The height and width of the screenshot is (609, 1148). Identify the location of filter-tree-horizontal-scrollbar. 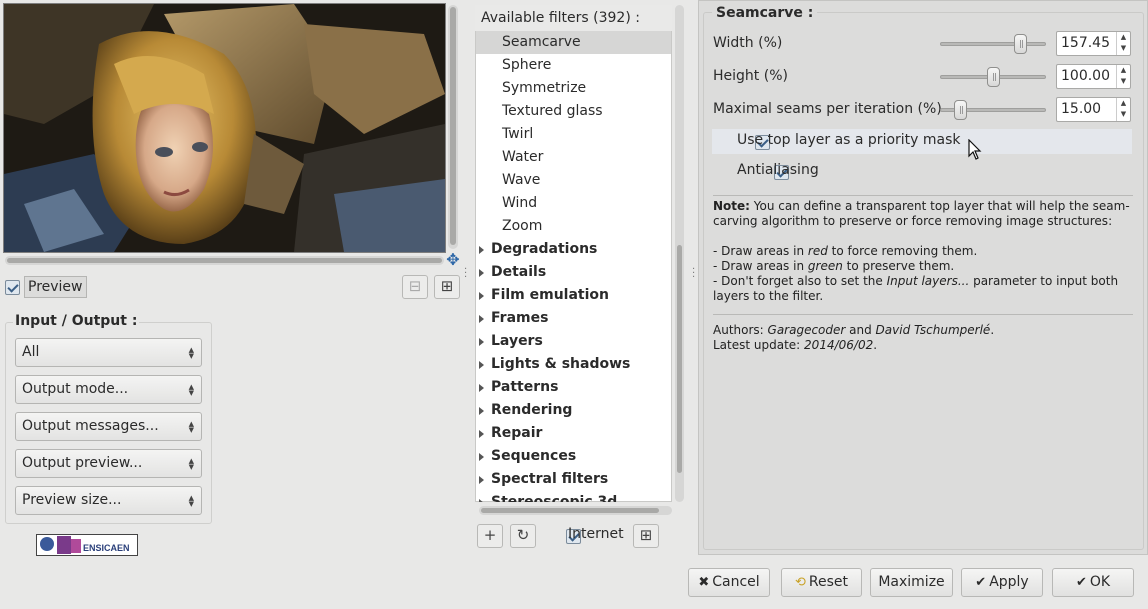
(575, 510).